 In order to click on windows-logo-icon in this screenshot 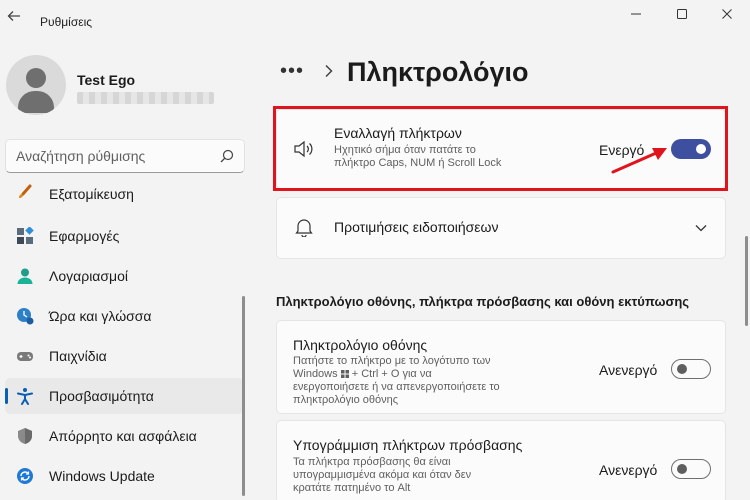, I will do `click(344, 374)`.